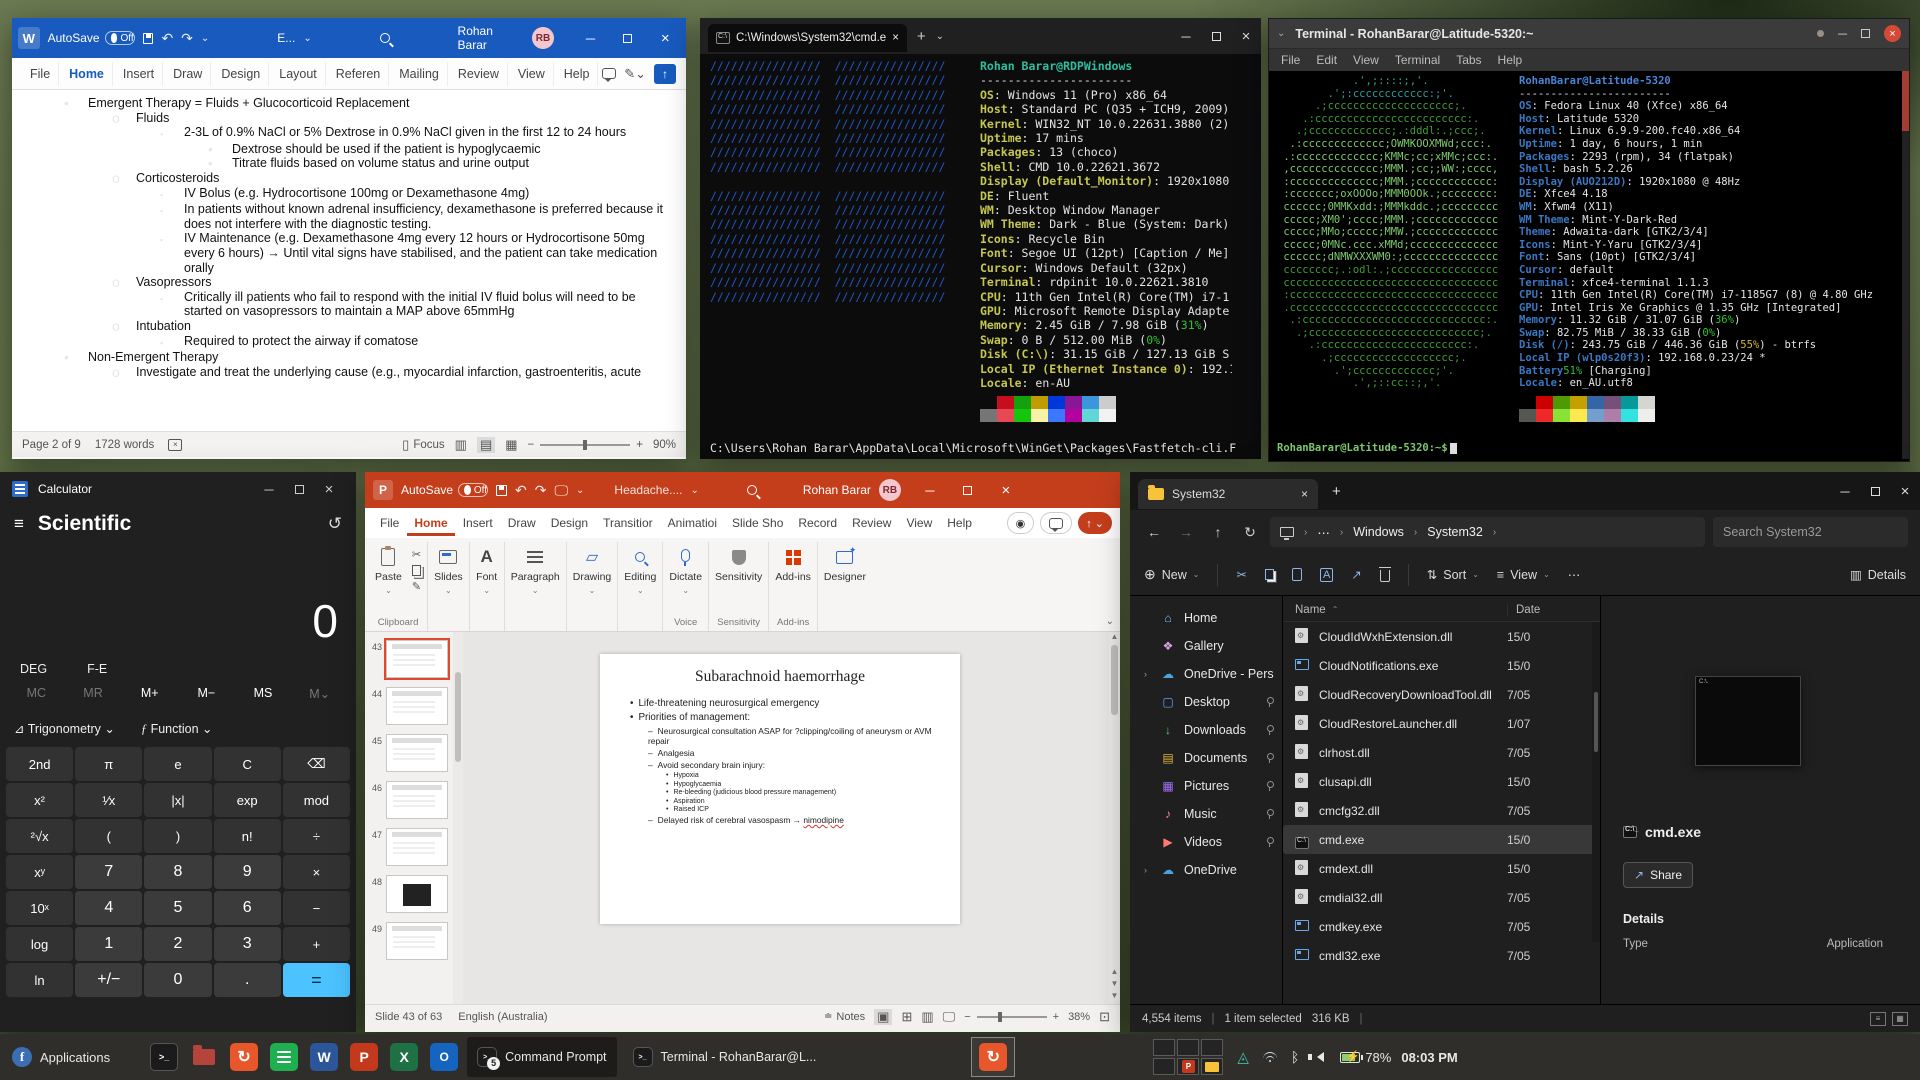 Image resolution: width=1920 pixels, height=1080 pixels. Describe the element at coordinates (409, 706) in the screenshot. I see `slide-thumbnail-44: 44` at that location.